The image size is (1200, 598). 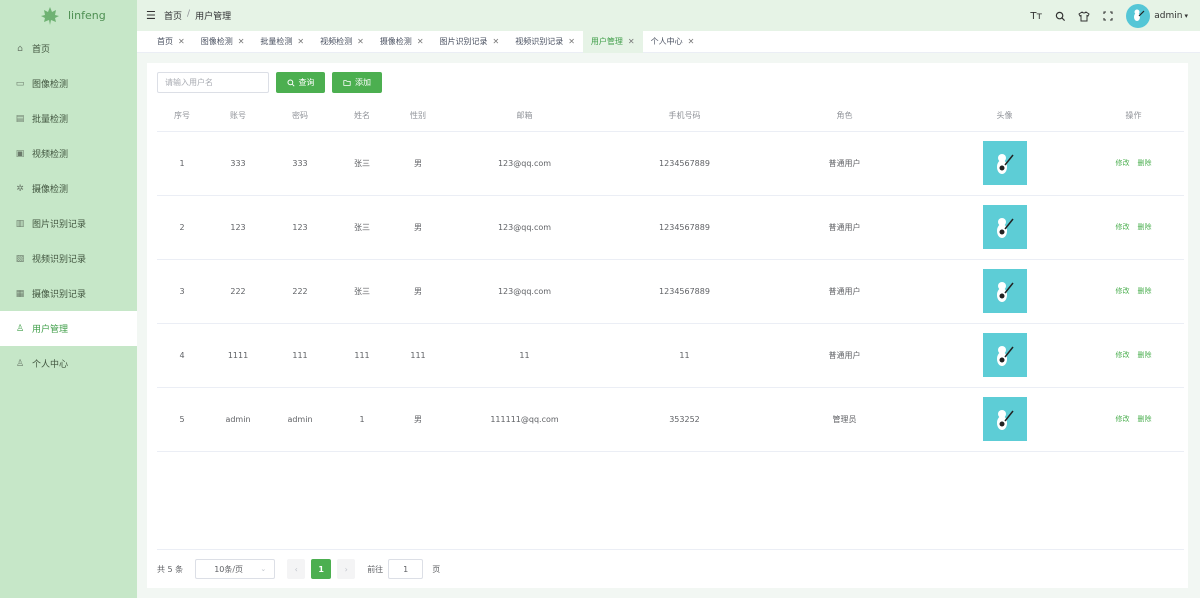 What do you see at coordinates (1186, 16) in the screenshot?
I see `chevron-down-icon: ▾` at bounding box center [1186, 16].